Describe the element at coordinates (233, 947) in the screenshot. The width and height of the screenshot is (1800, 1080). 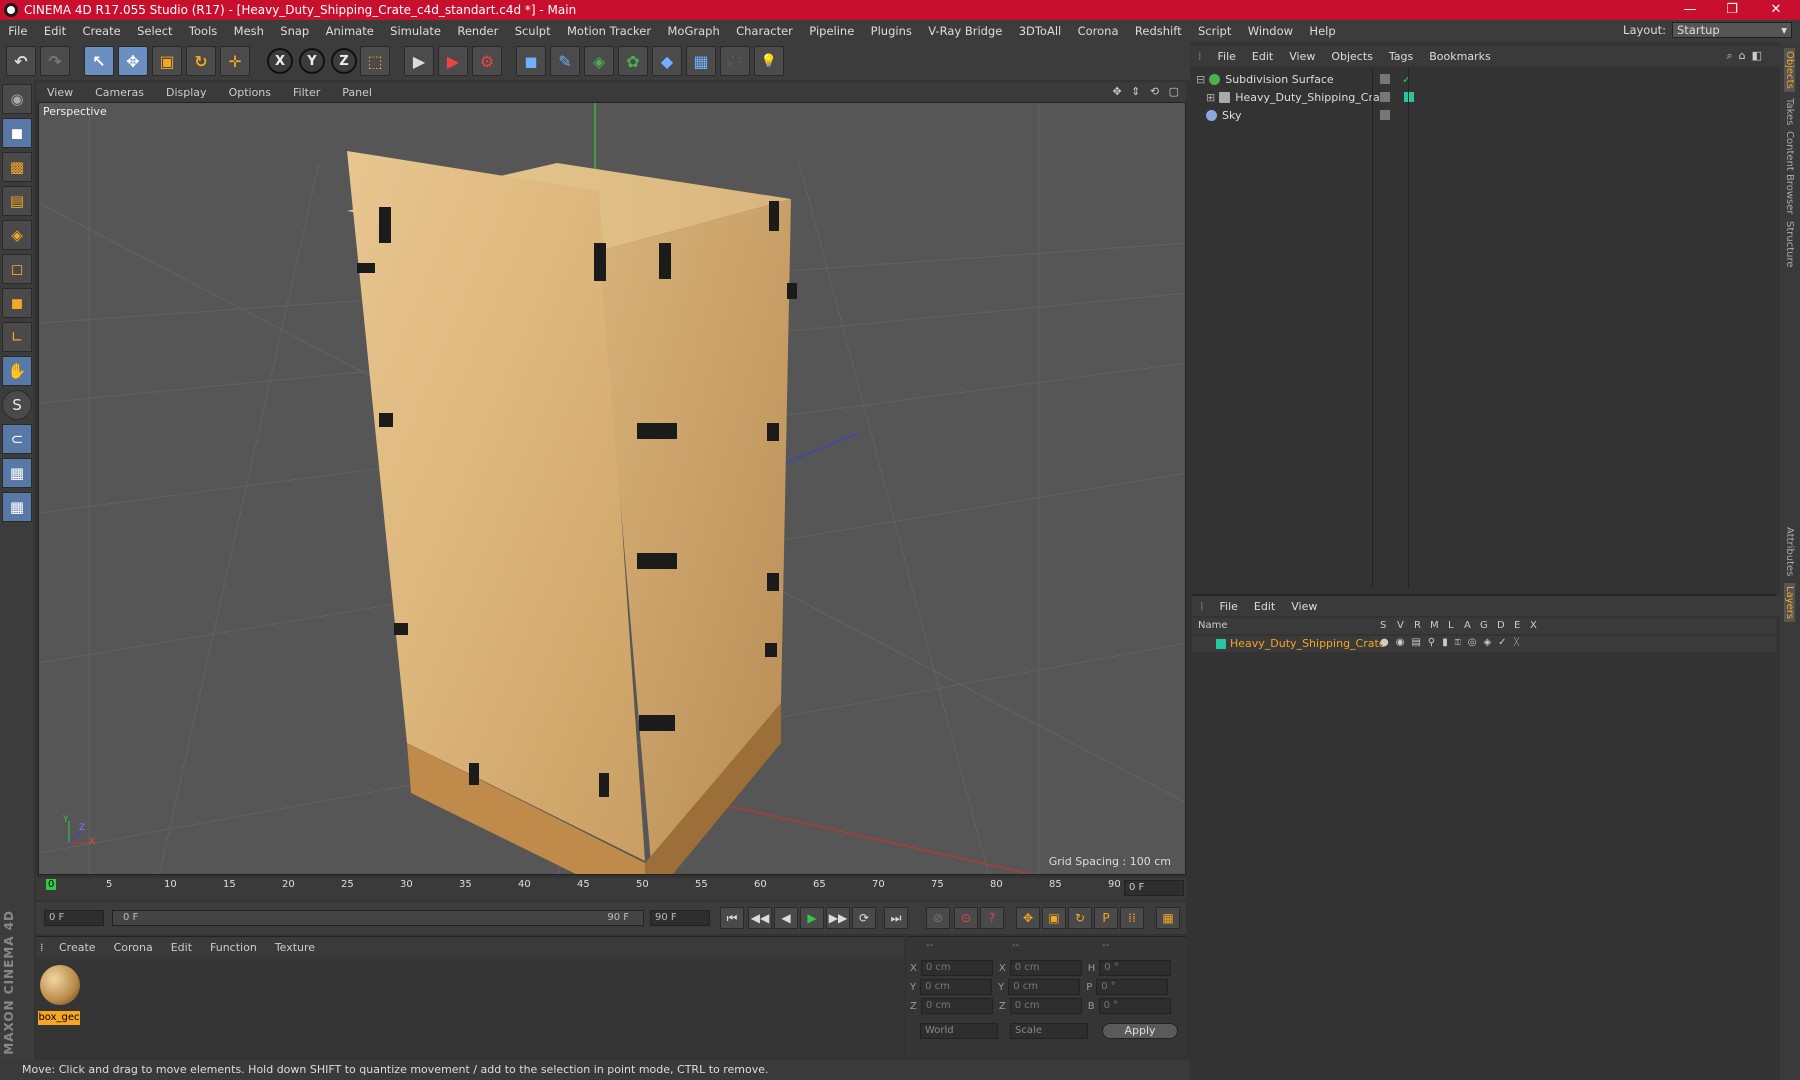
I see `material-menu-function: Function` at that location.